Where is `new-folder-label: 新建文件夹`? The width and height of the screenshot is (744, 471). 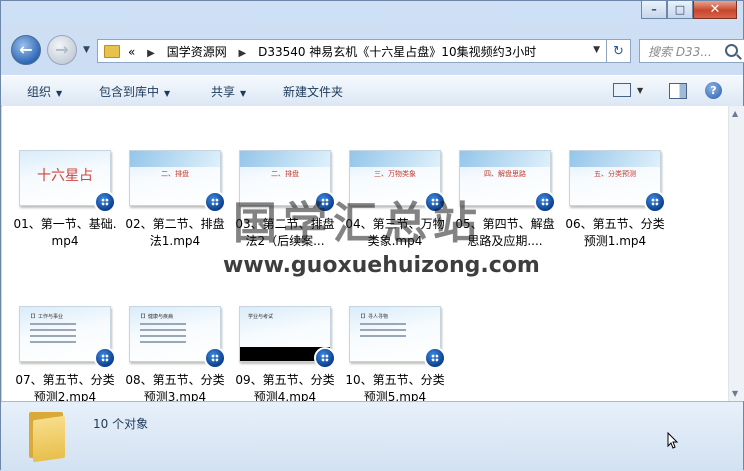
new-folder-label: 新建文件夹 is located at coordinates (313, 92).